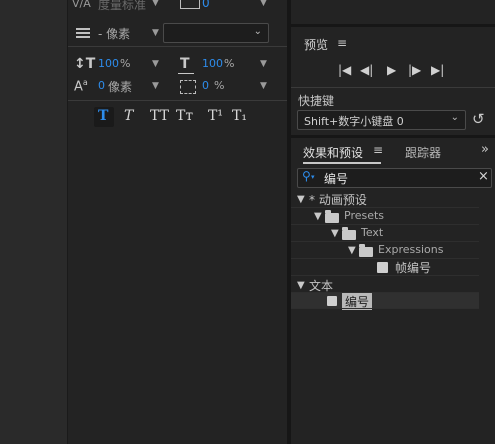 The height and width of the screenshot is (444, 495). What do you see at coordinates (212, 63) in the screenshot?
I see `horizontal-scale-value: 100` at bounding box center [212, 63].